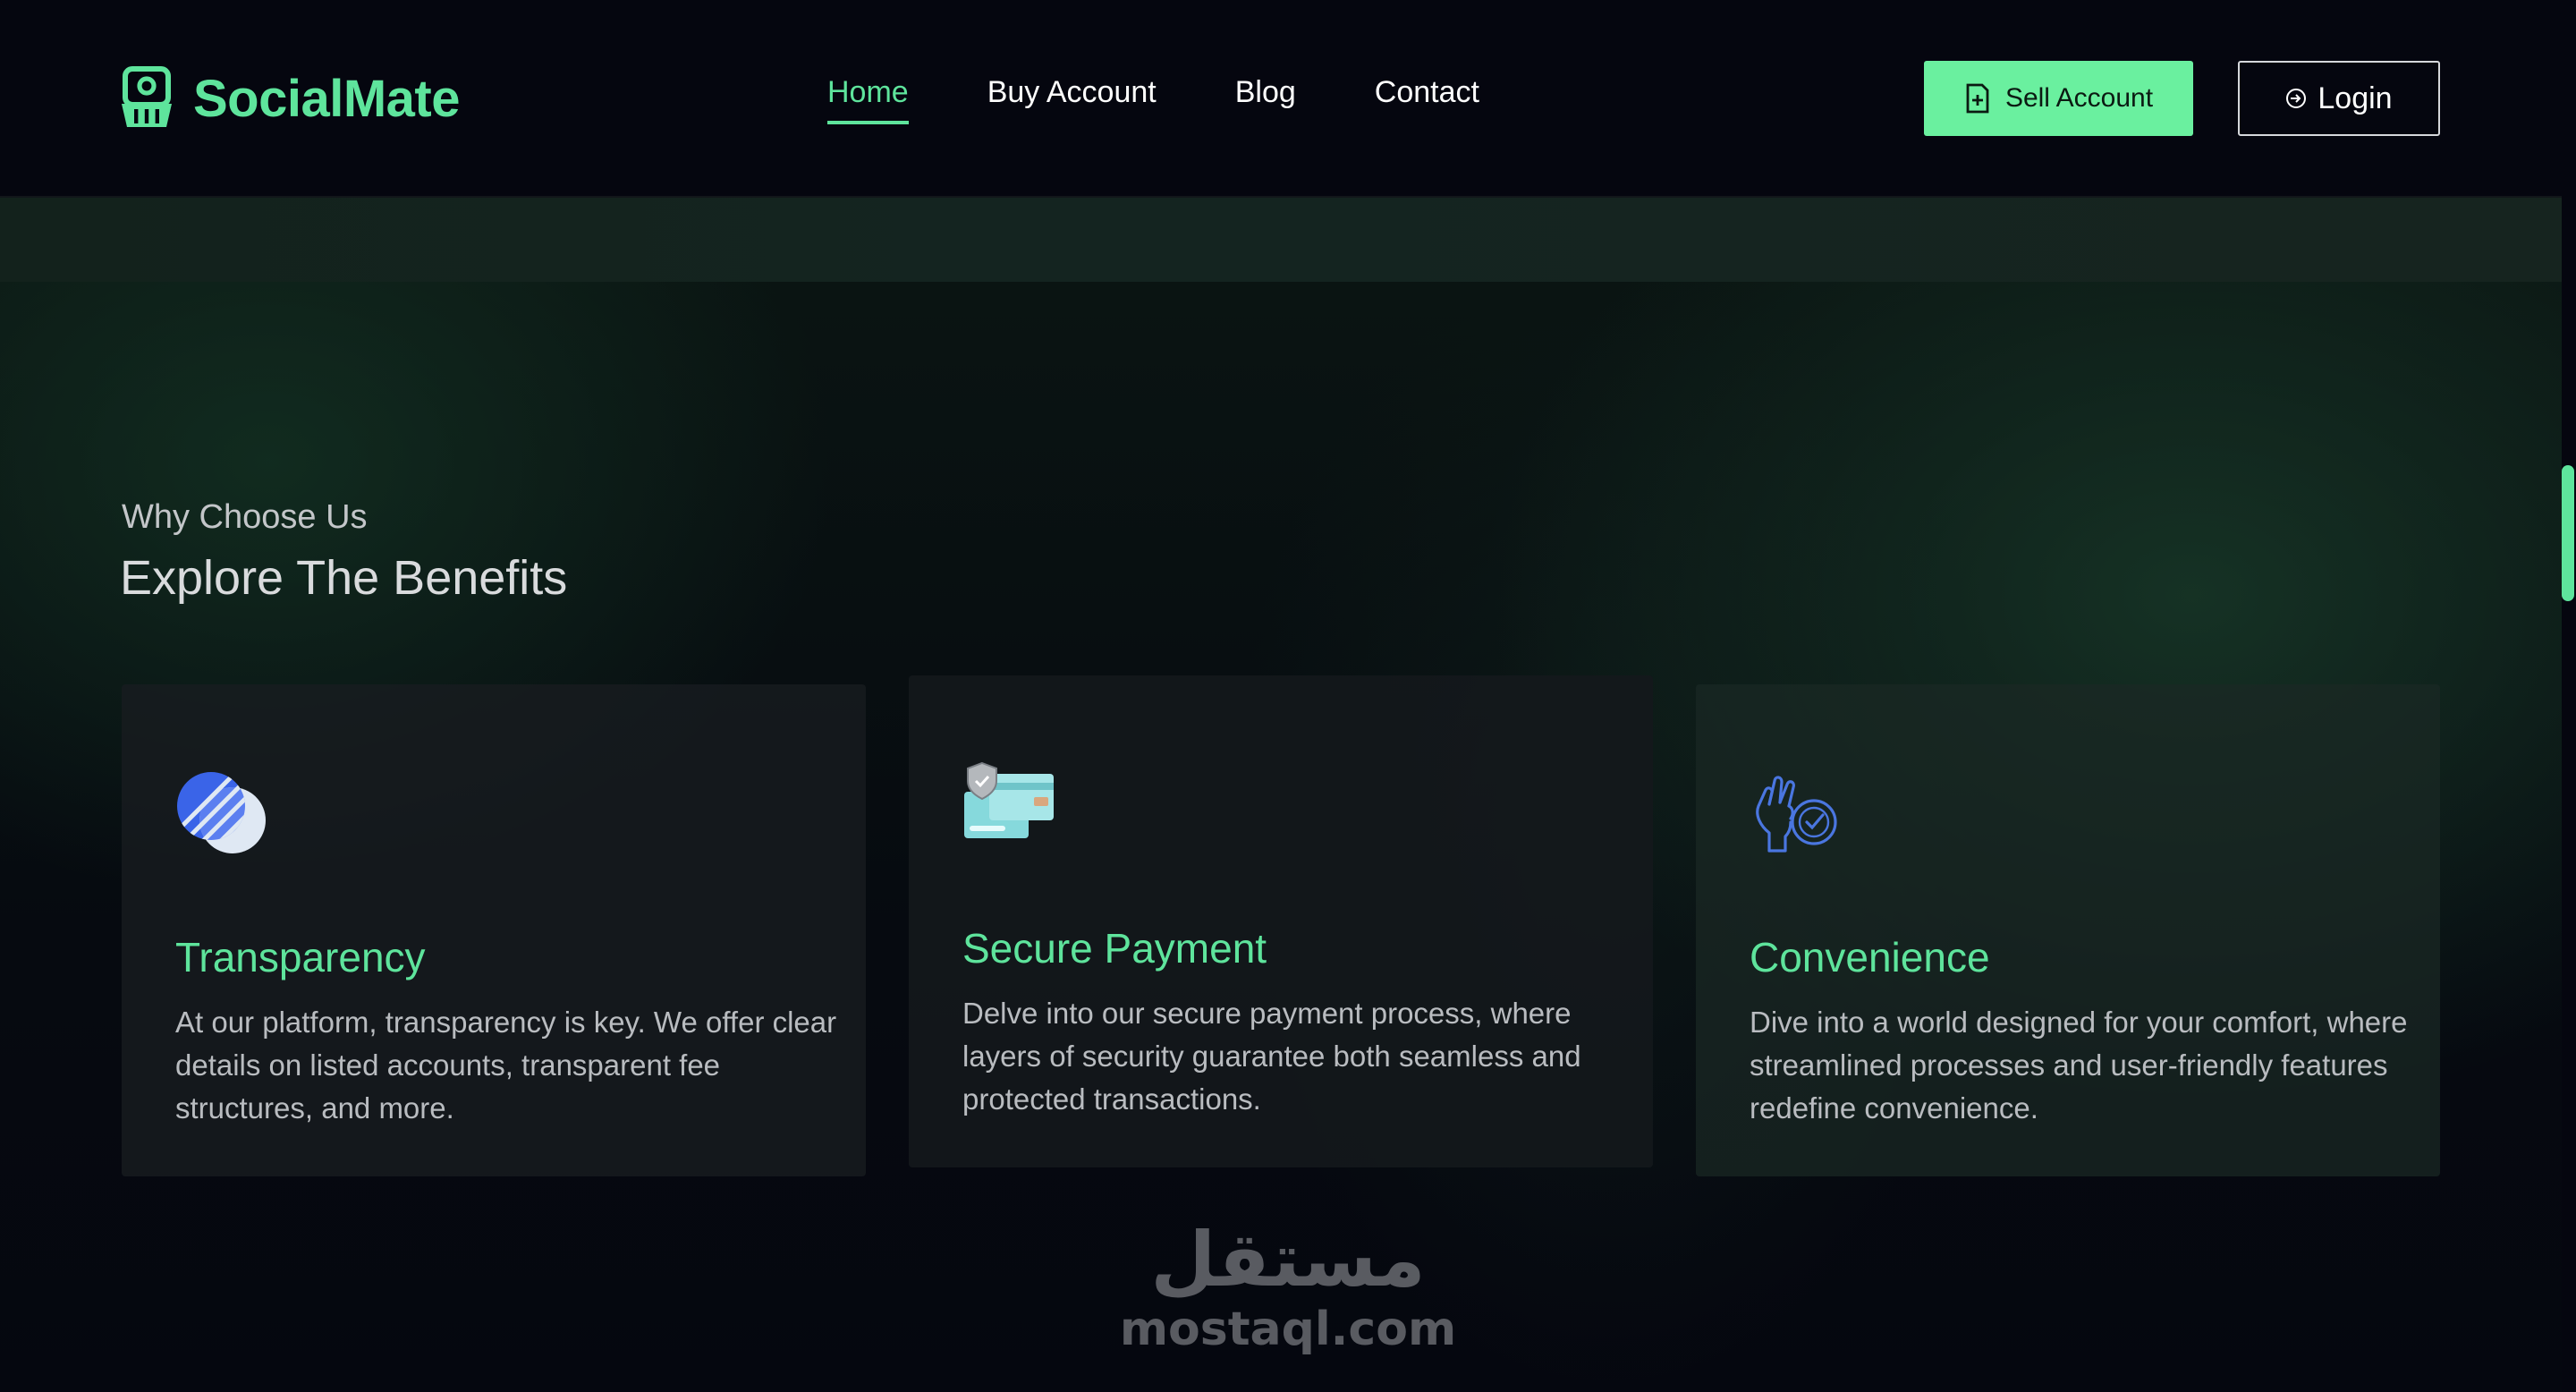  I want to click on card-title: Secure Payment, so click(1114, 948).